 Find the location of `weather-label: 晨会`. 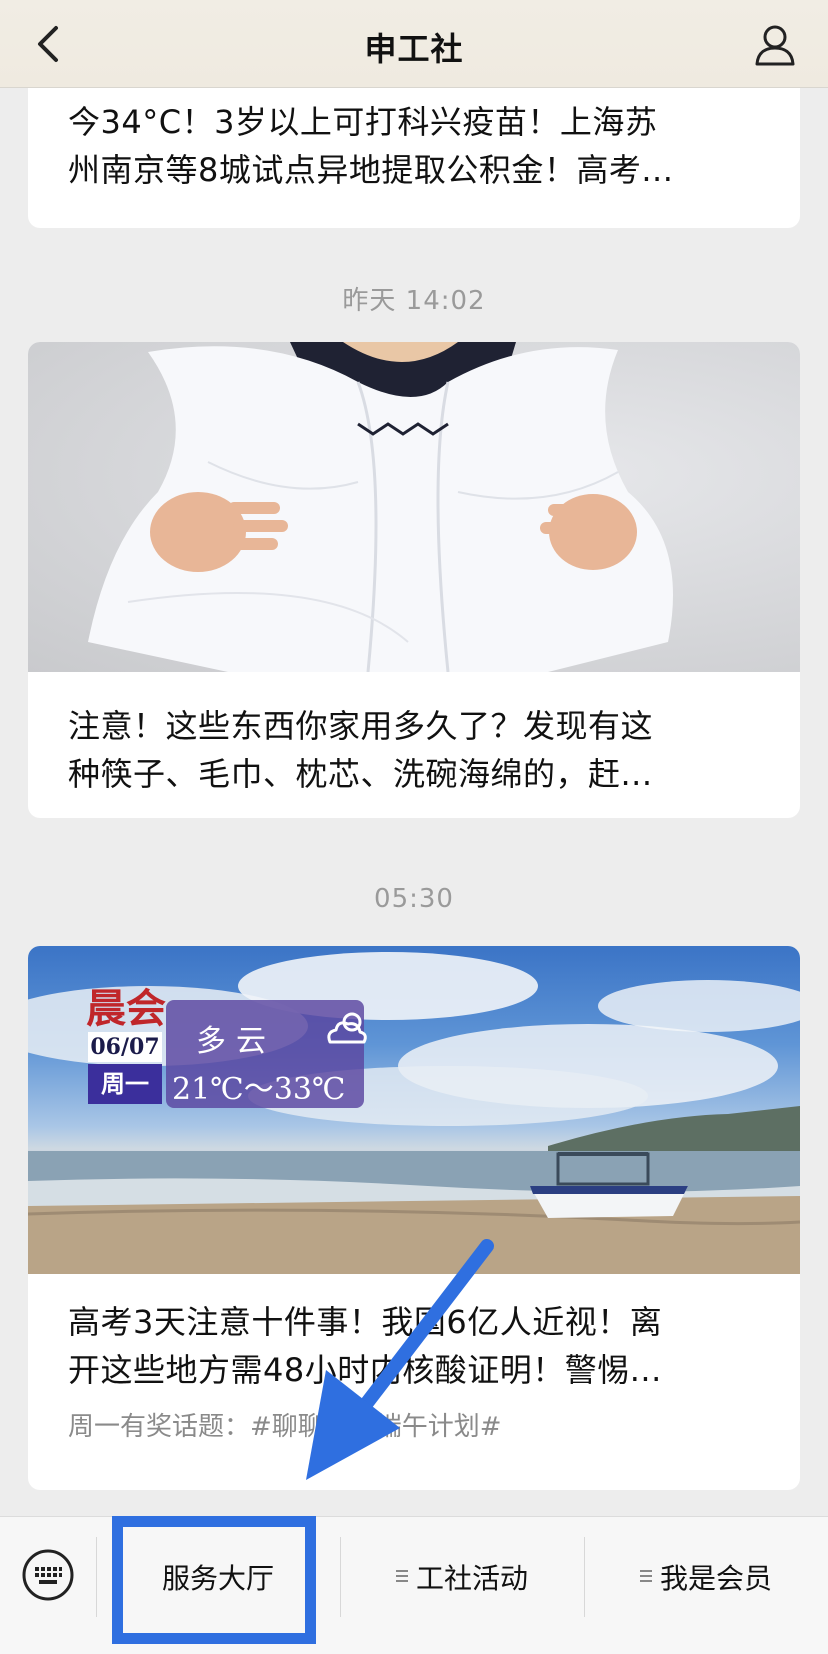

weather-label: 晨会 is located at coordinates (126, 1008).